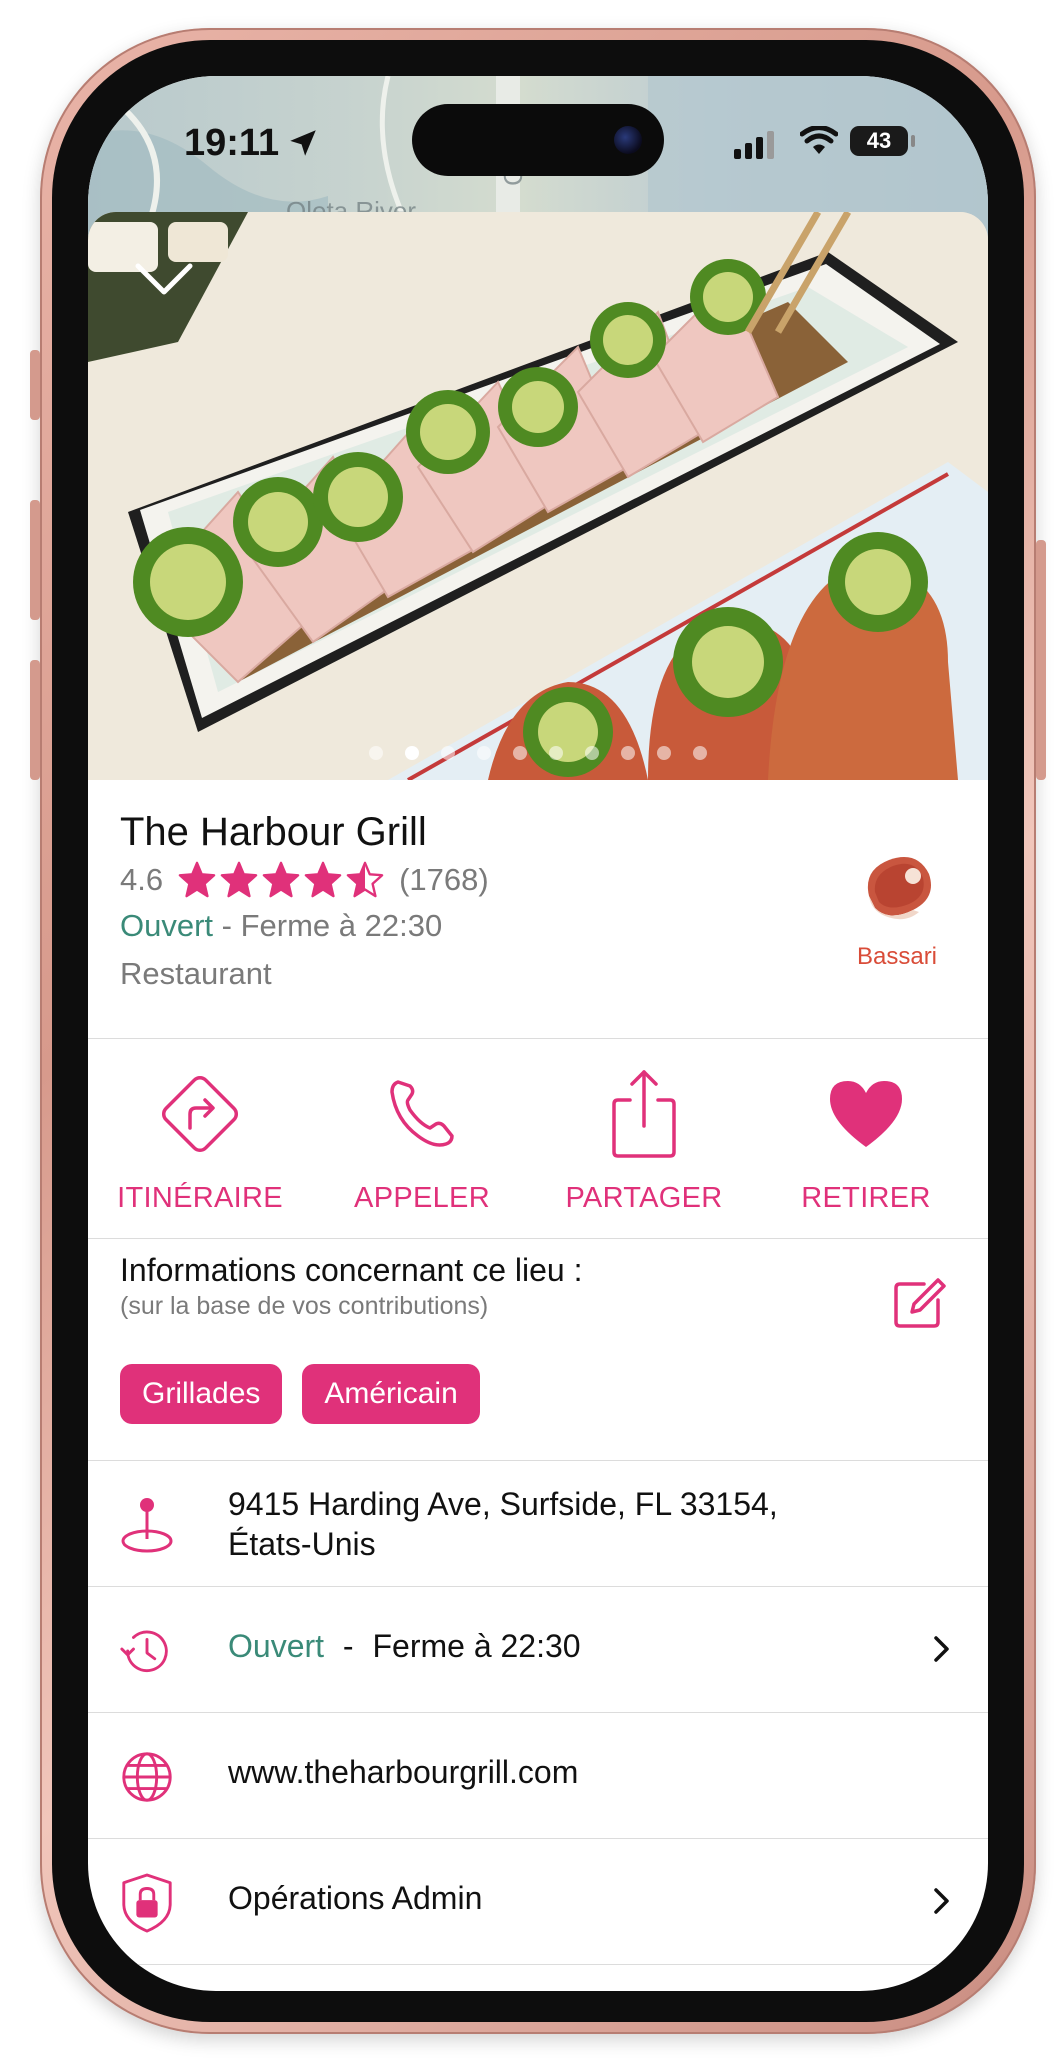  Describe the element at coordinates (167, 925) in the screenshot. I see `open-status: Ouvert` at that location.